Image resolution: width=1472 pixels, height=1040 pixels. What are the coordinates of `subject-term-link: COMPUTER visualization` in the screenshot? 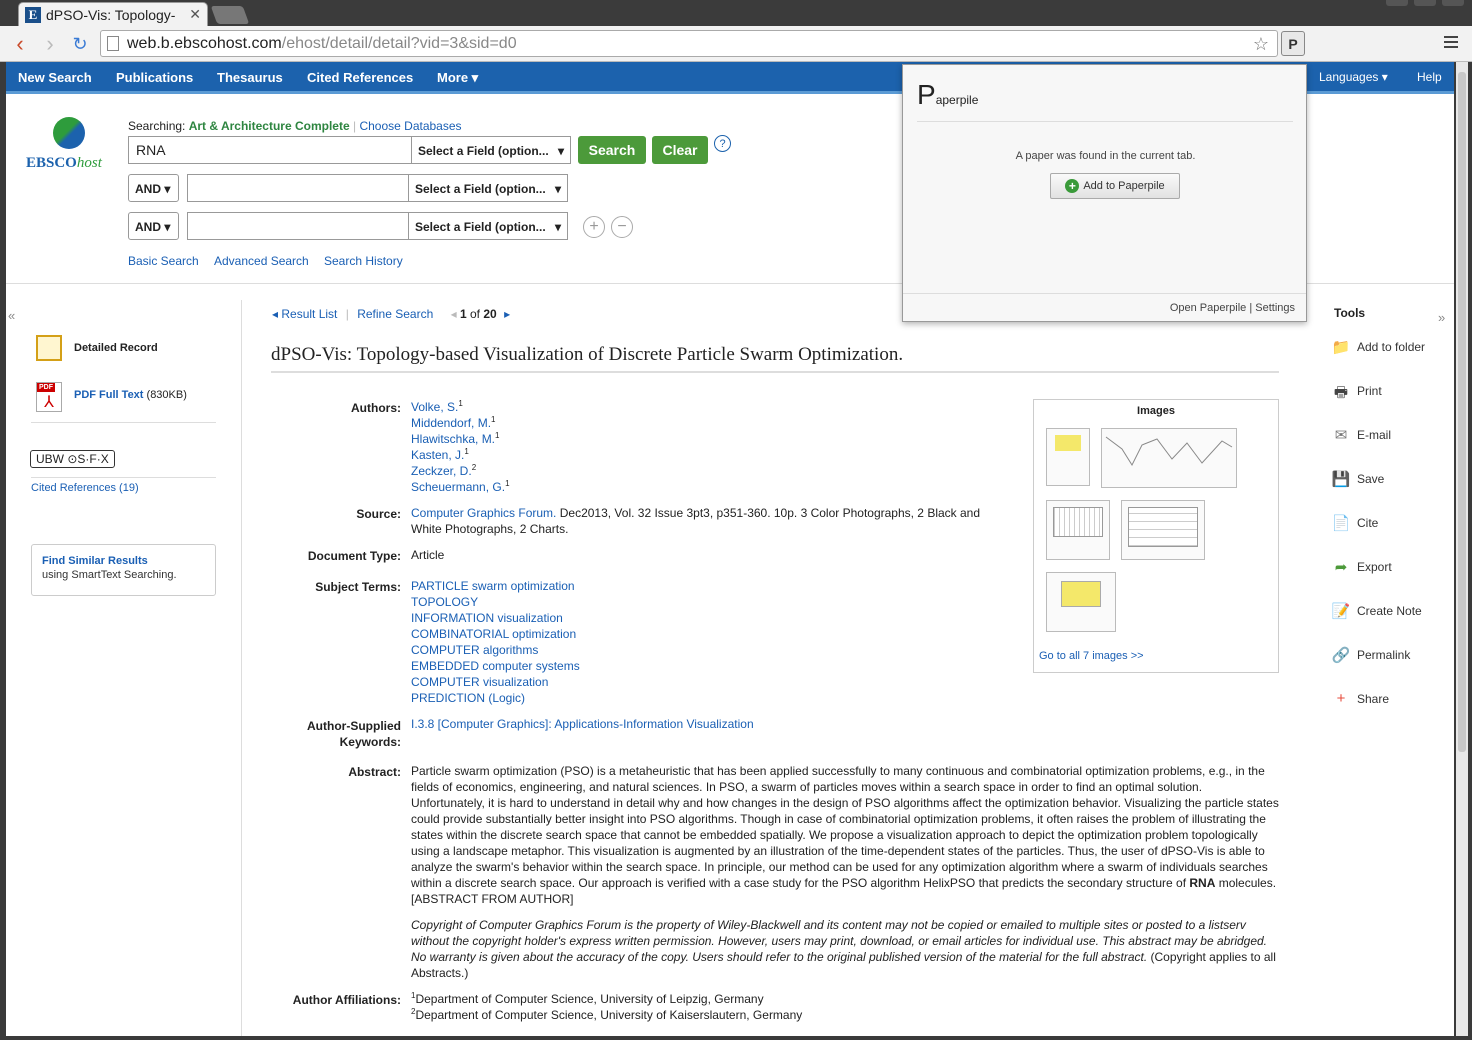 It's located at (495, 682).